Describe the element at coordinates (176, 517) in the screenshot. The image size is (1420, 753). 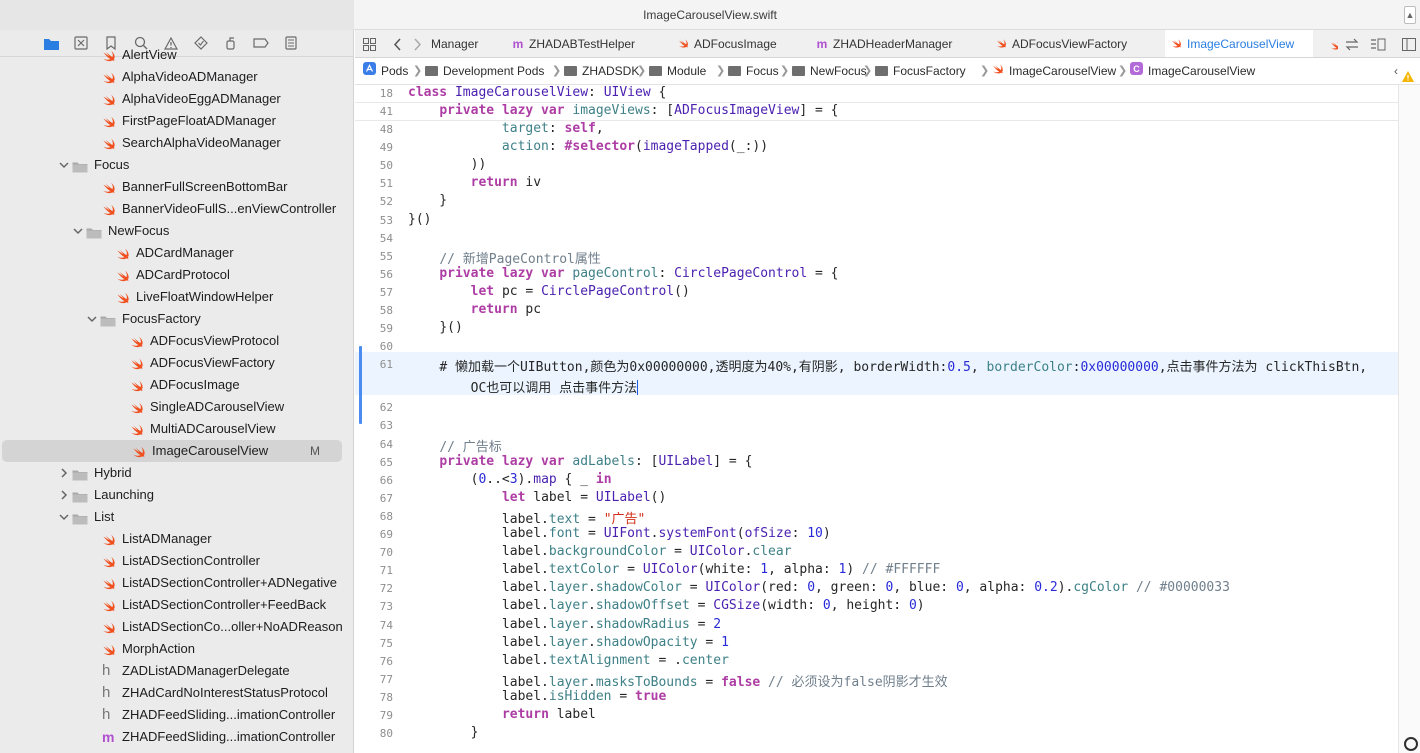
I see `file-tree-row: List` at that location.